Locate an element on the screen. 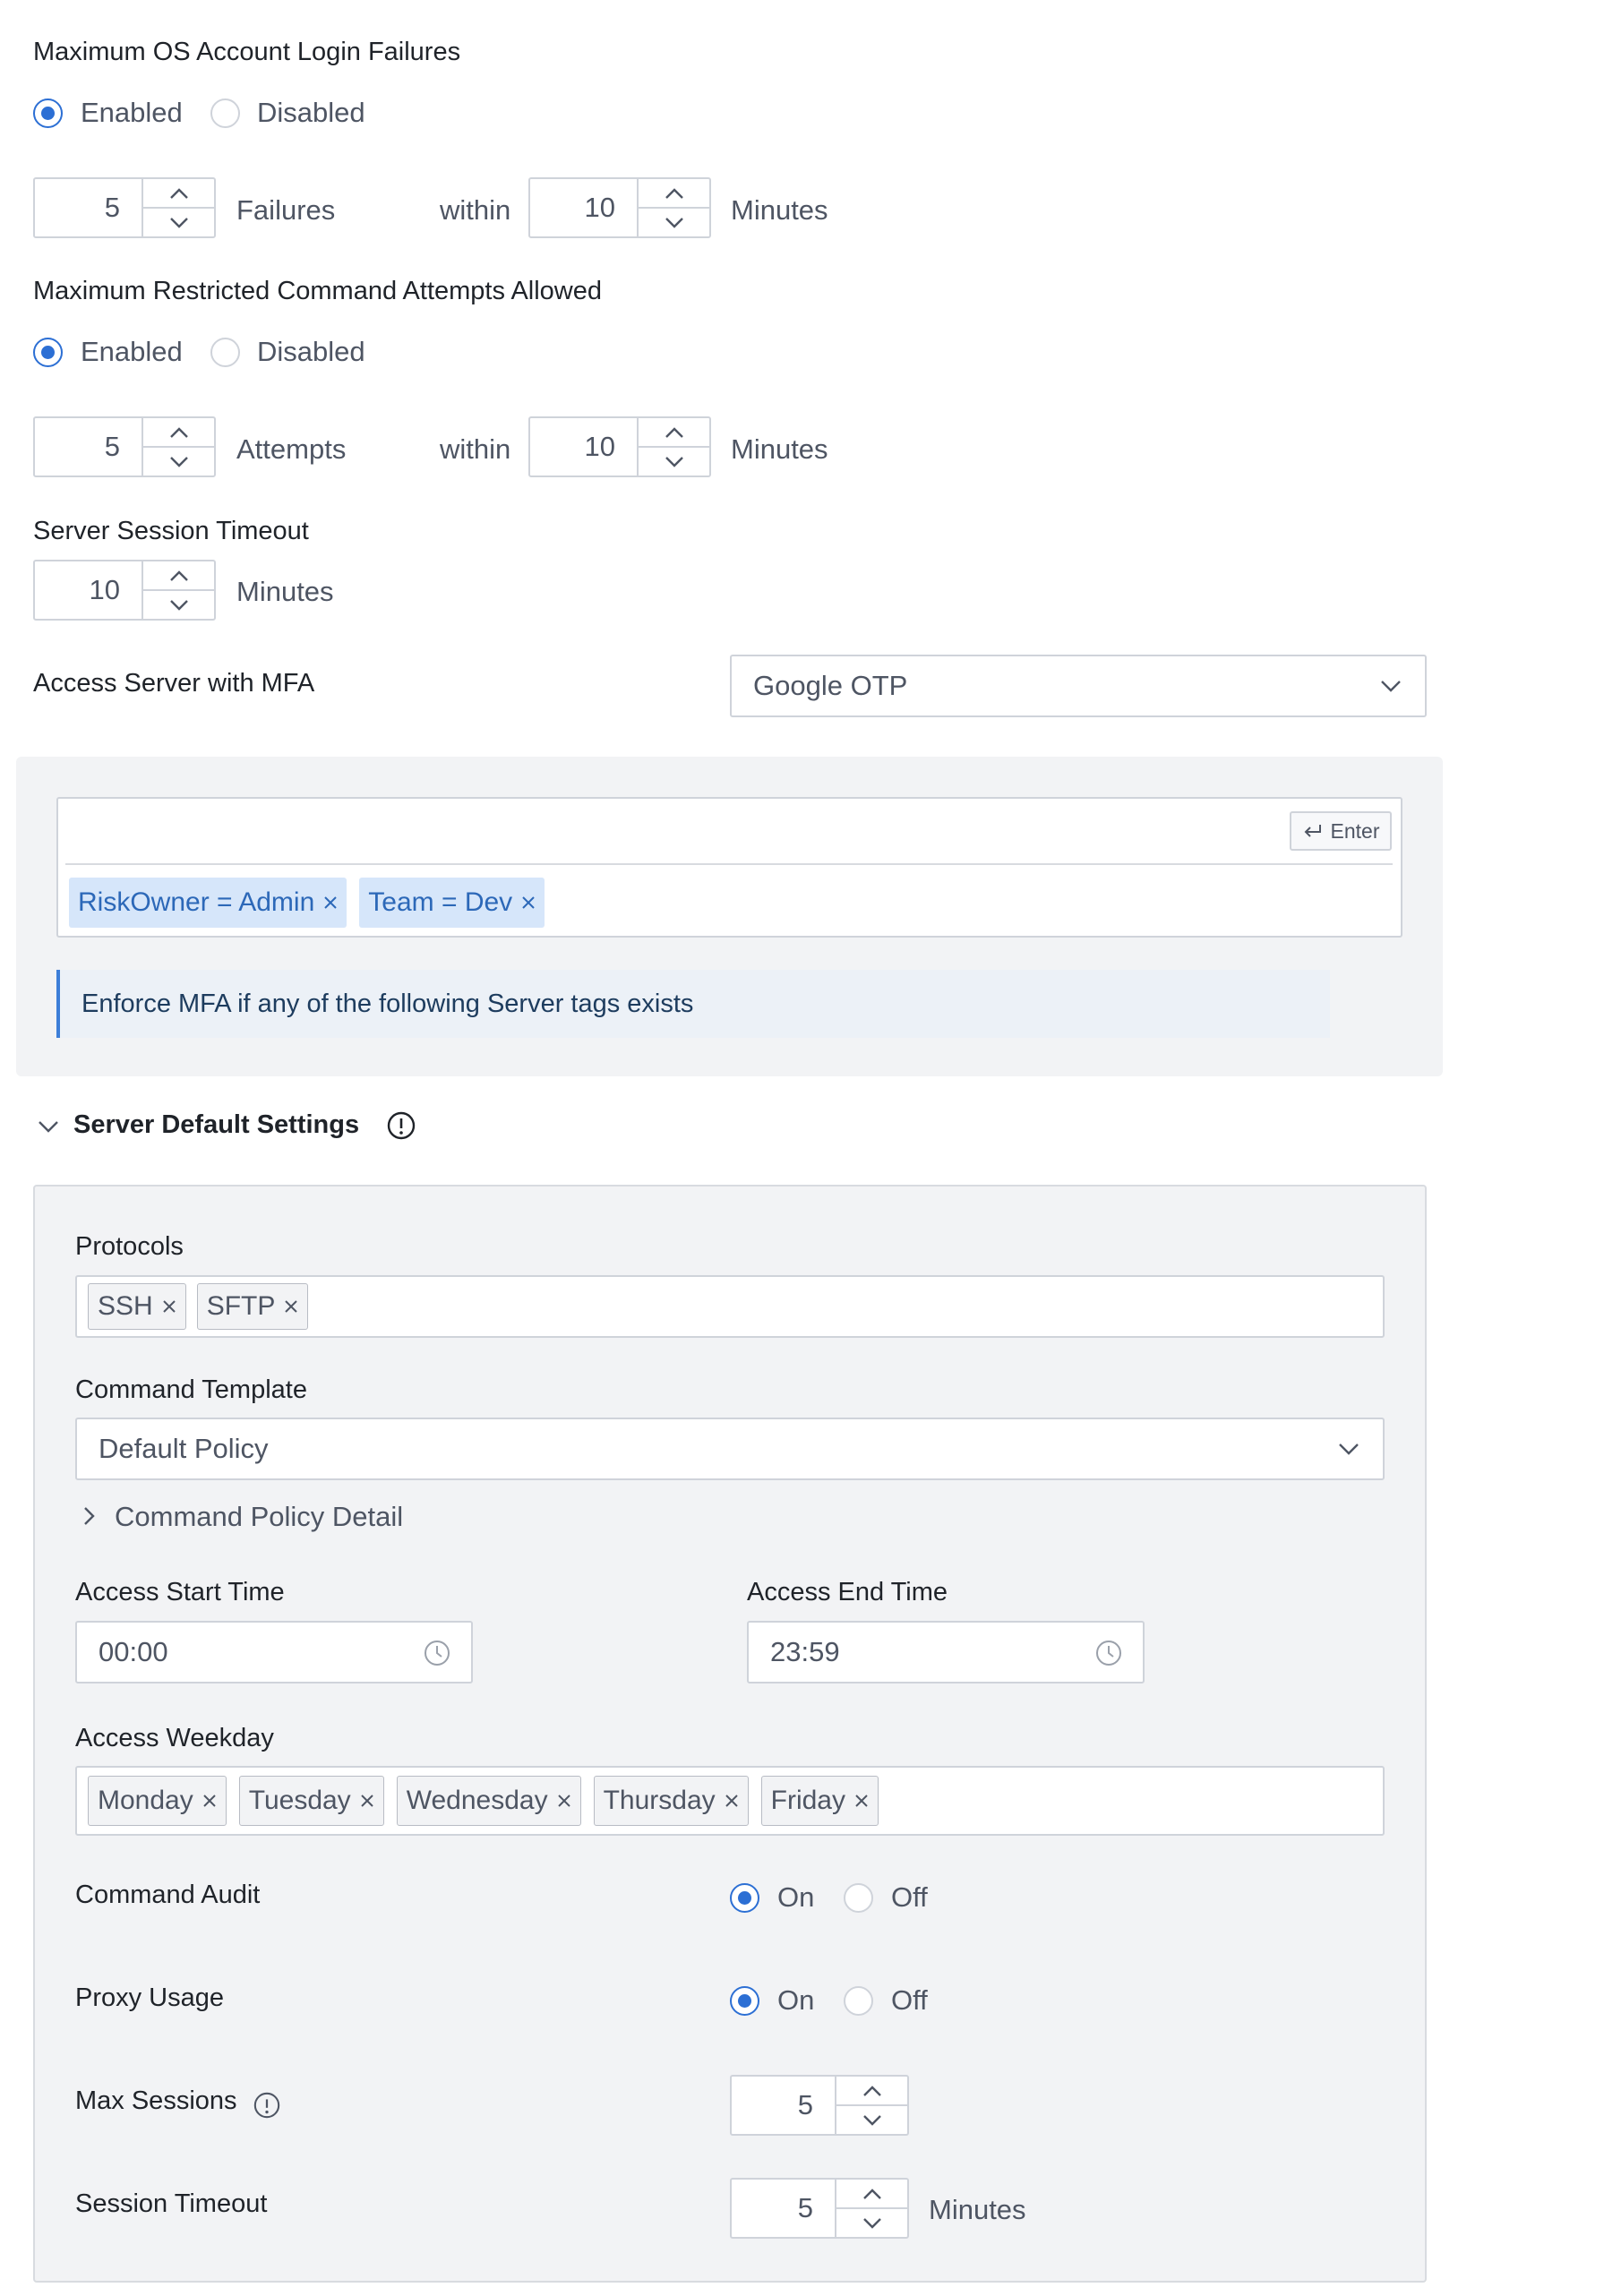 The image size is (1621, 2296). session-timeout-stepper: 5 is located at coordinates (819, 2208).